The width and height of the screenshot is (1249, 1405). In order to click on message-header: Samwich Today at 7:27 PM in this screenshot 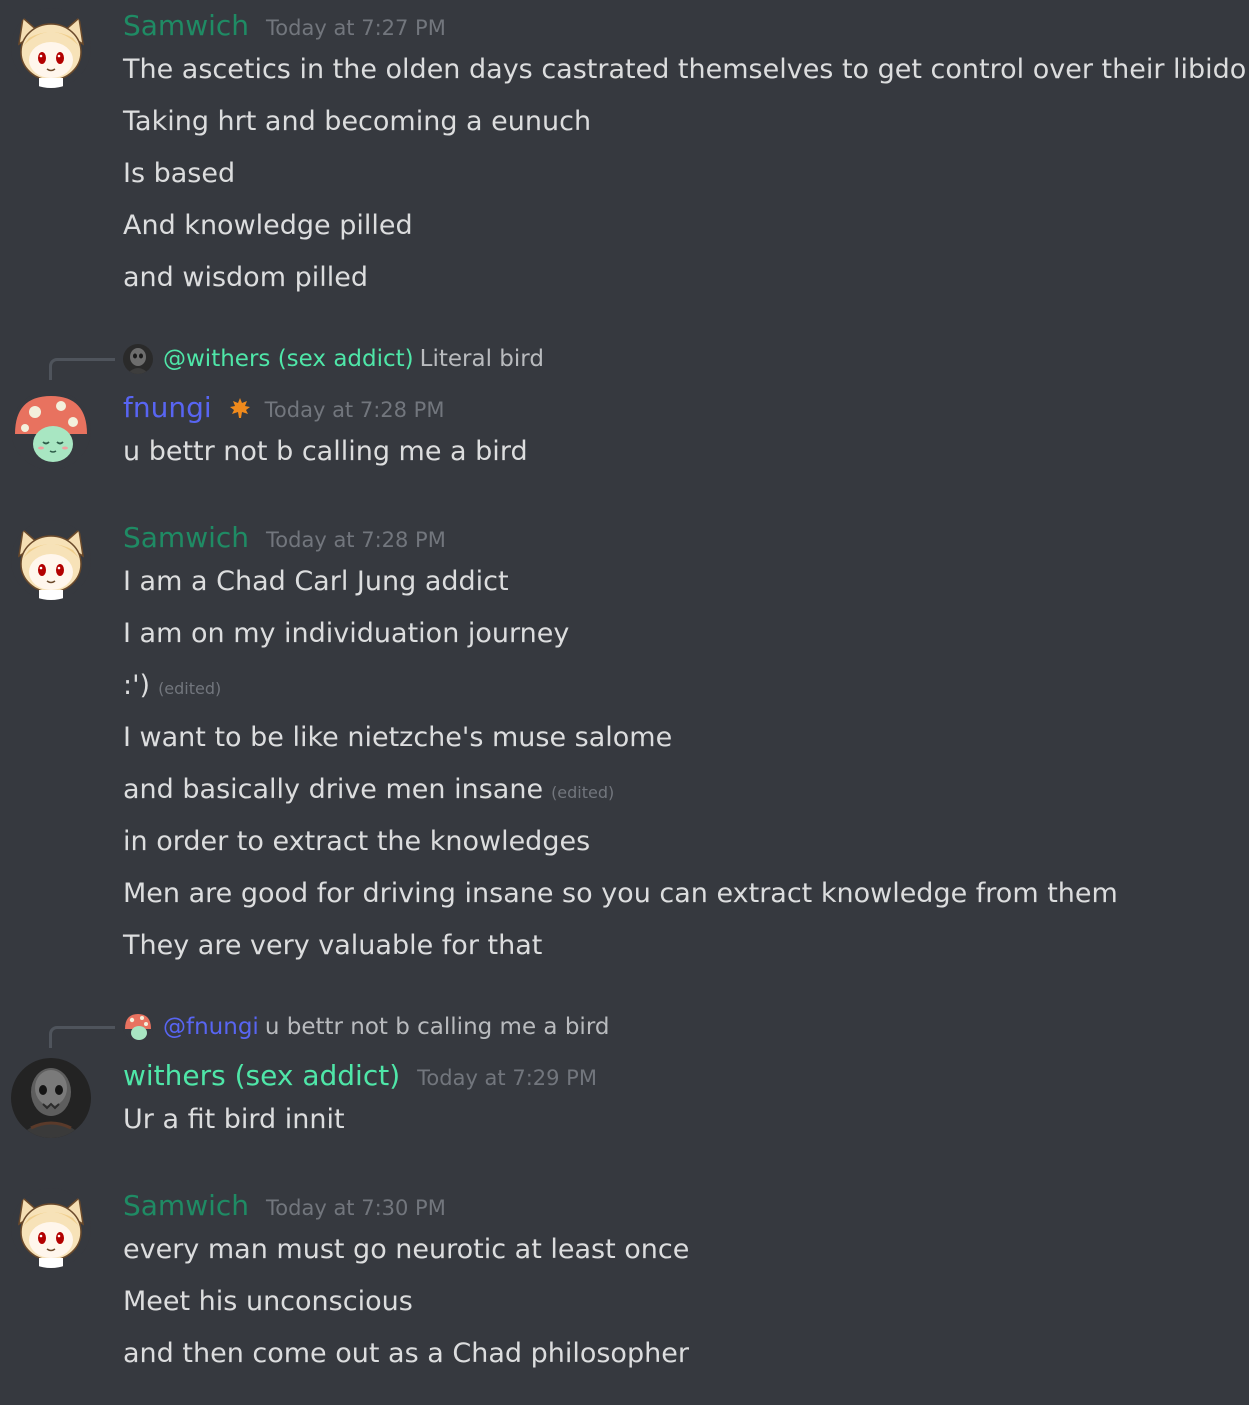, I will do `click(284, 26)`.